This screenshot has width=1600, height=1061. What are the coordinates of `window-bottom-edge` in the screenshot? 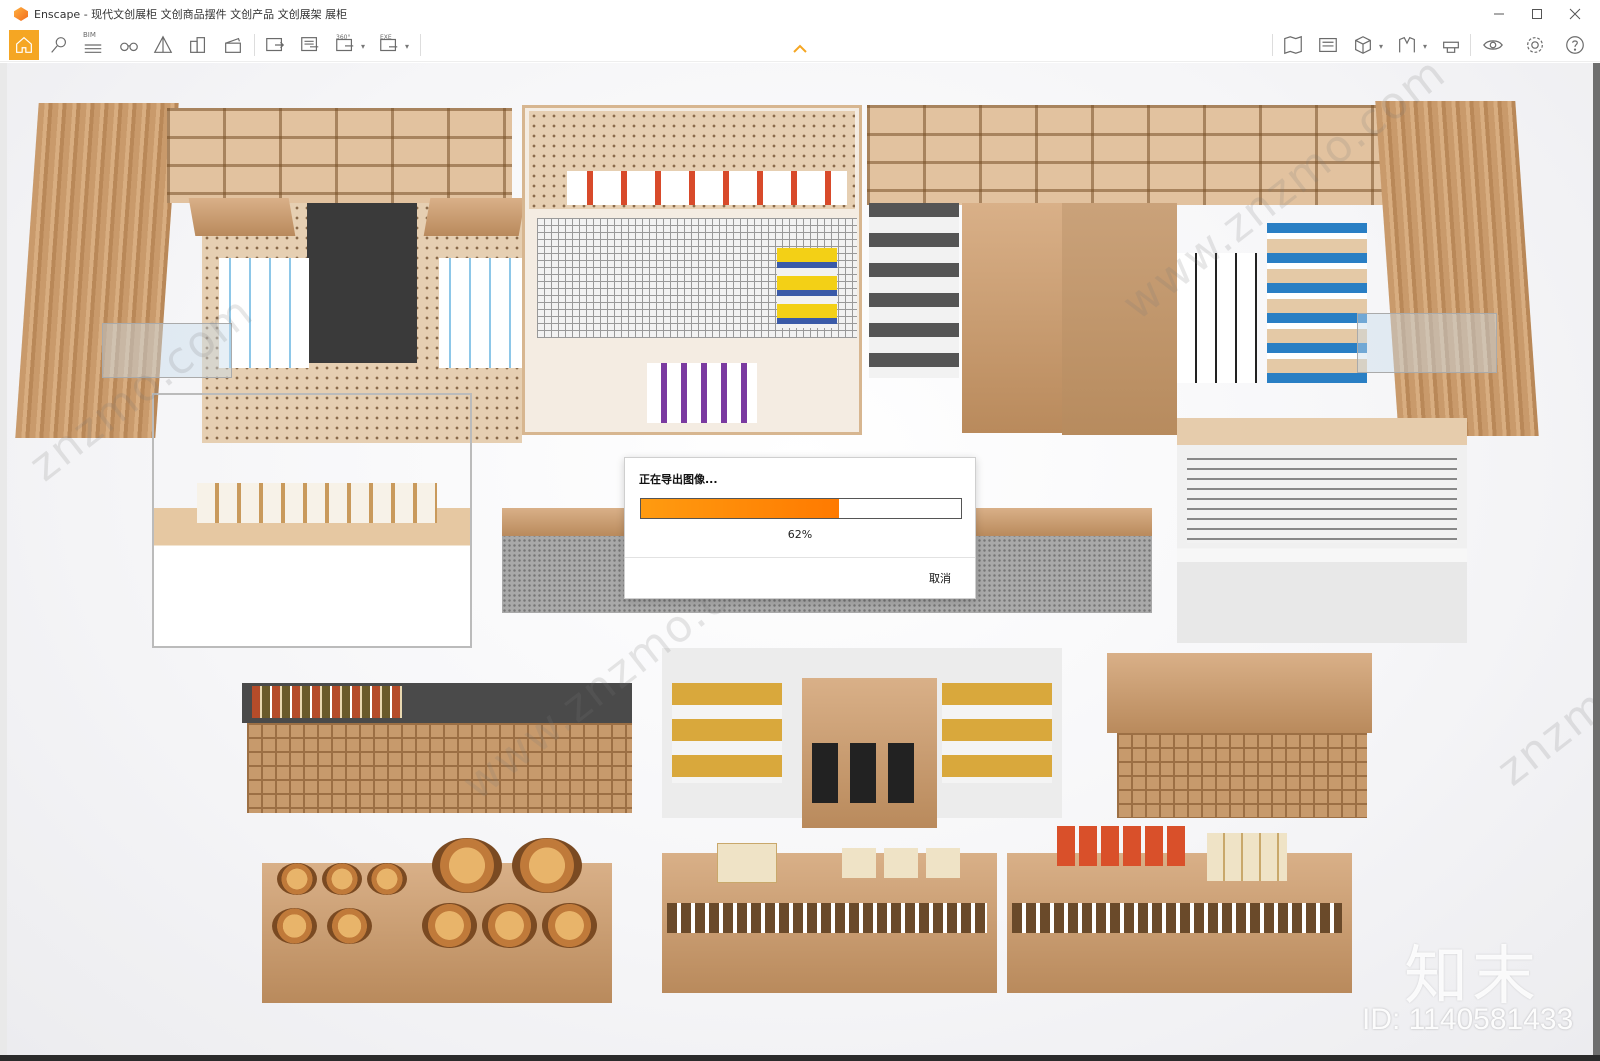 It's located at (800, 1058).